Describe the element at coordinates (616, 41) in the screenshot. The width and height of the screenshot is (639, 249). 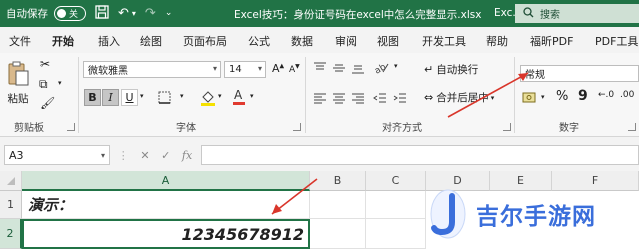
I see `tab-pdf-tools: PDF工具` at that location.